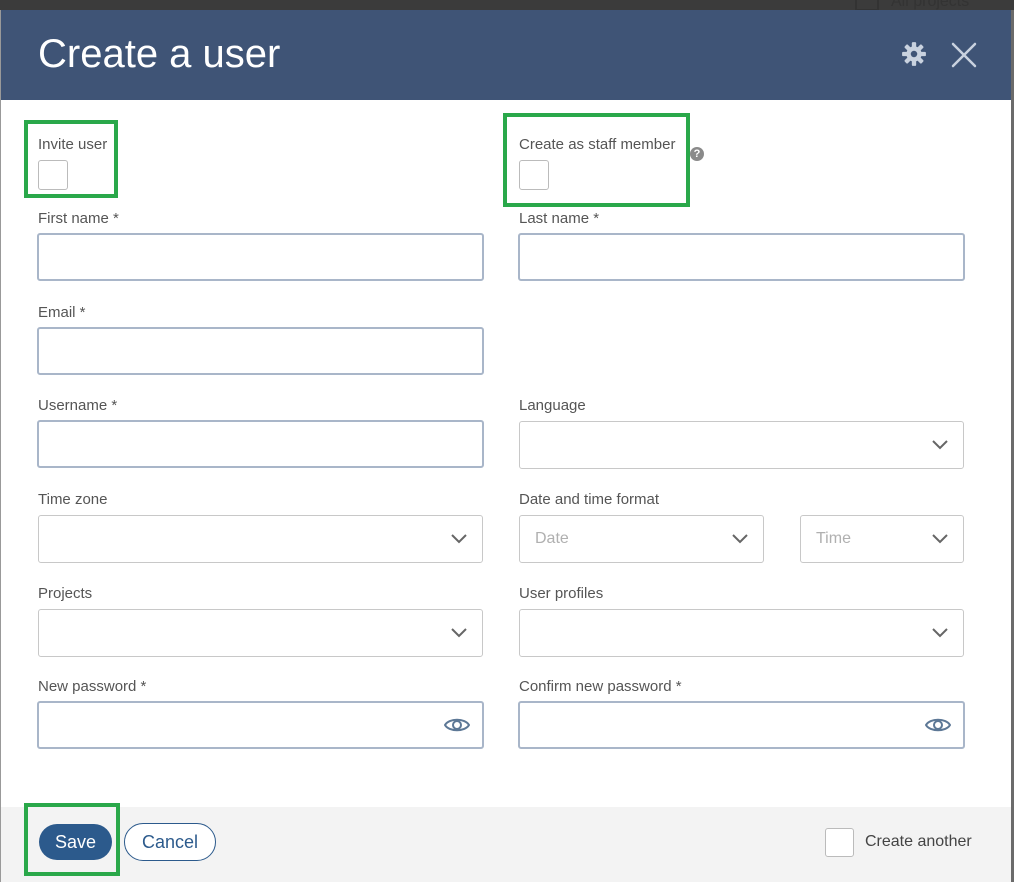 The height and width of the screenshot is (882, 1014). What do you see at coordinates (741, 445) in the screenshot?
I see `language-select` at bounding box center [741, 445].